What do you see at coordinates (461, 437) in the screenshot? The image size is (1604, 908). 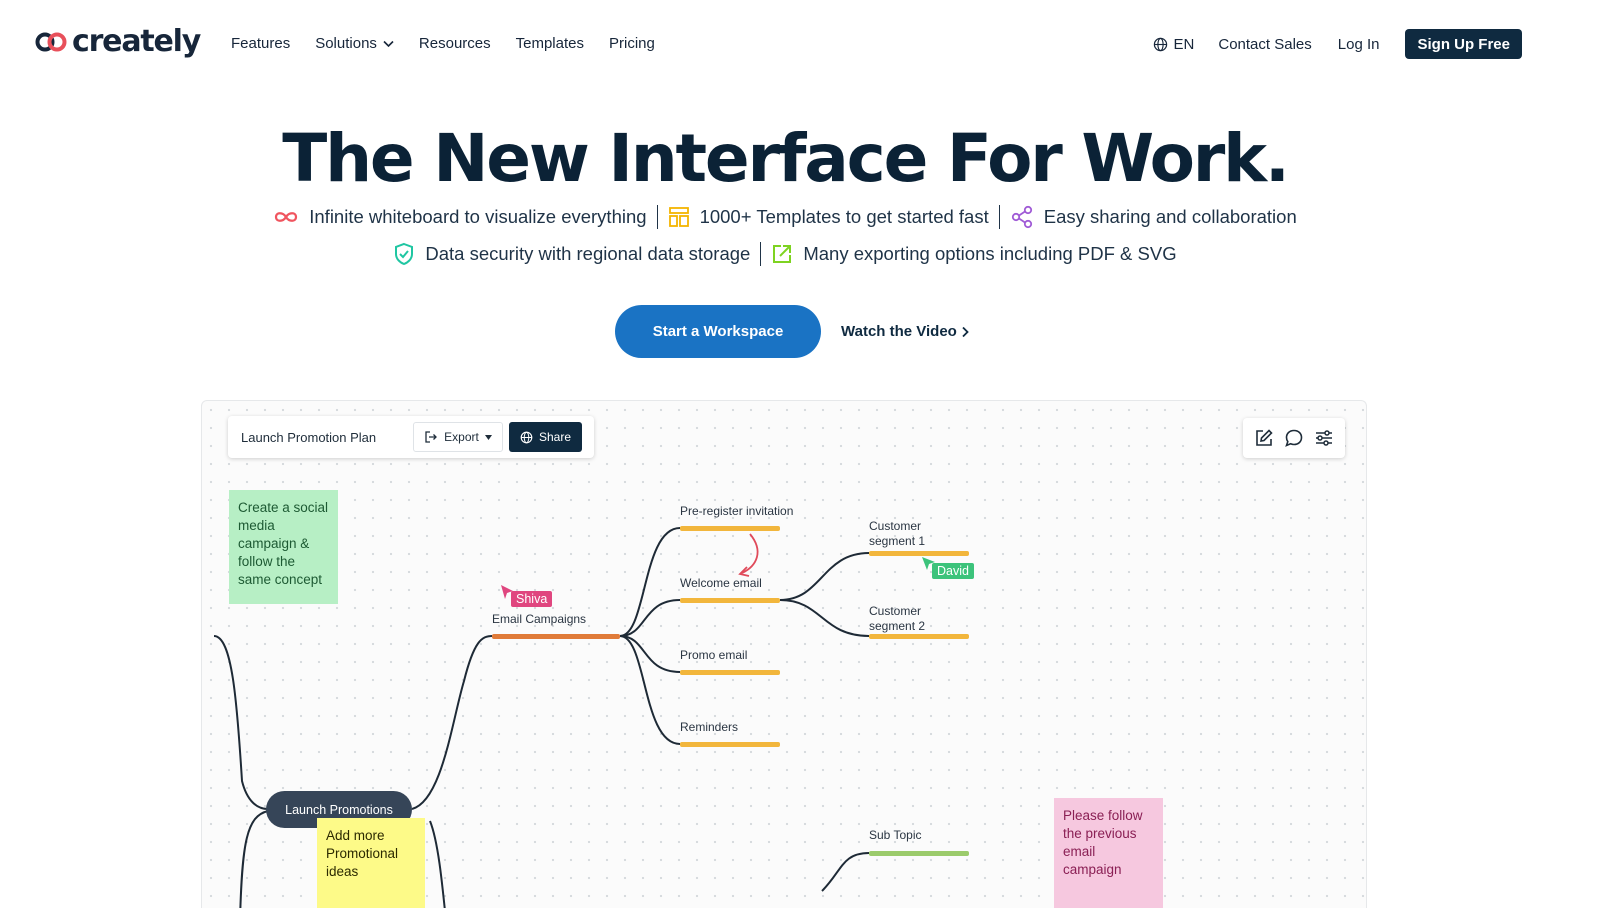 I see `export-label: Export` at bounding box center [461, 437].